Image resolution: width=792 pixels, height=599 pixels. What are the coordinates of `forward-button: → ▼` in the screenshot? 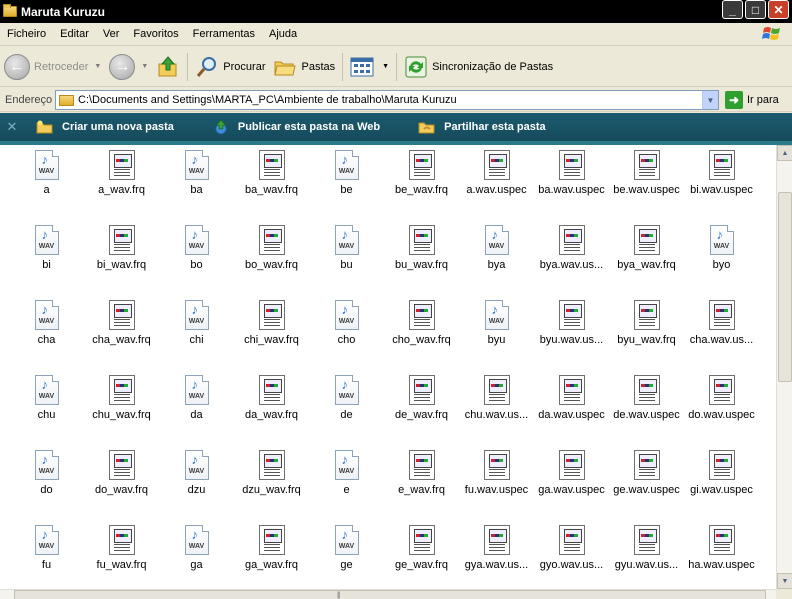 It's located at (128, 67).